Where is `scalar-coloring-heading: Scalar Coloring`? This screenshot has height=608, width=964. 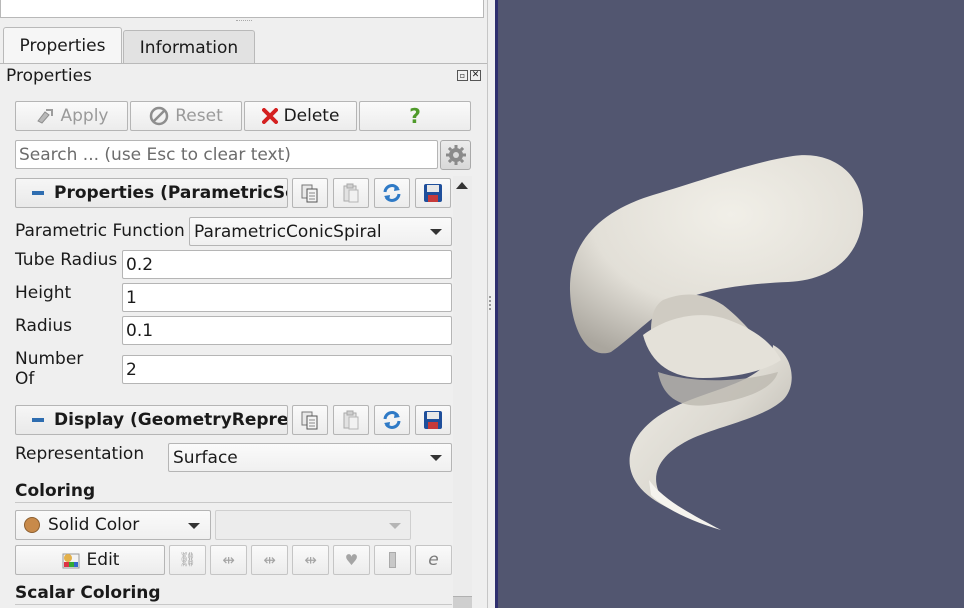 scalar-coloring-heading: Scalar Coloring is located at coordinates (88, 593).